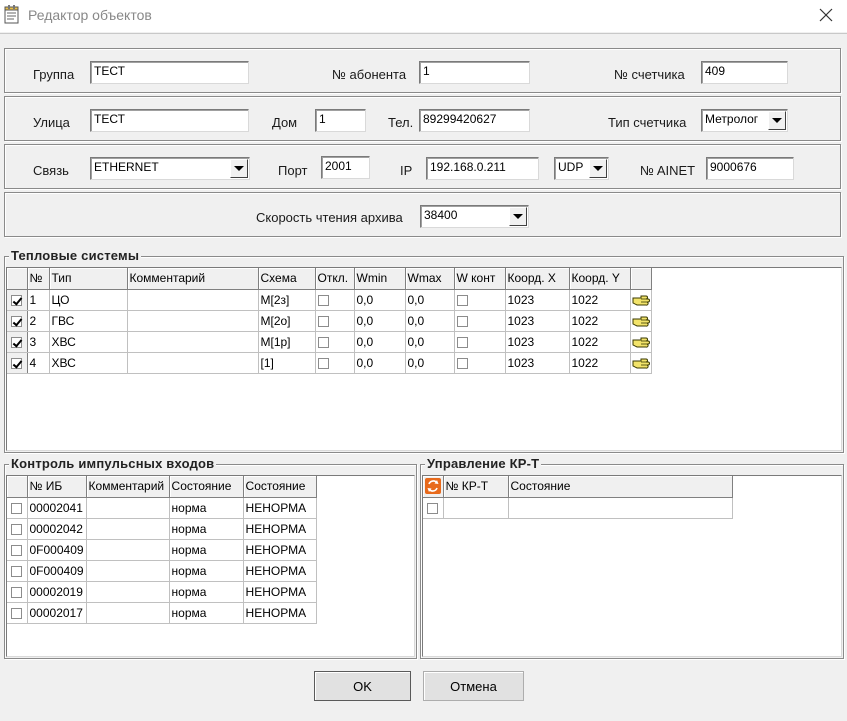 This screenshot has width=847, height=721. What do you see at coordinates (430, 279) in the screenshot?
I see `header-wmax: Wmax` at bounding box center [430, 279].